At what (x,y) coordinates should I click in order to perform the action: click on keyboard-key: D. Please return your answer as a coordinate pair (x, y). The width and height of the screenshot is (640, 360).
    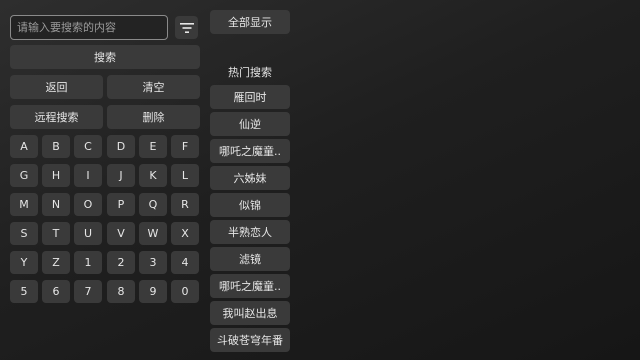
    Looking at the image, I should click on (121, 146).